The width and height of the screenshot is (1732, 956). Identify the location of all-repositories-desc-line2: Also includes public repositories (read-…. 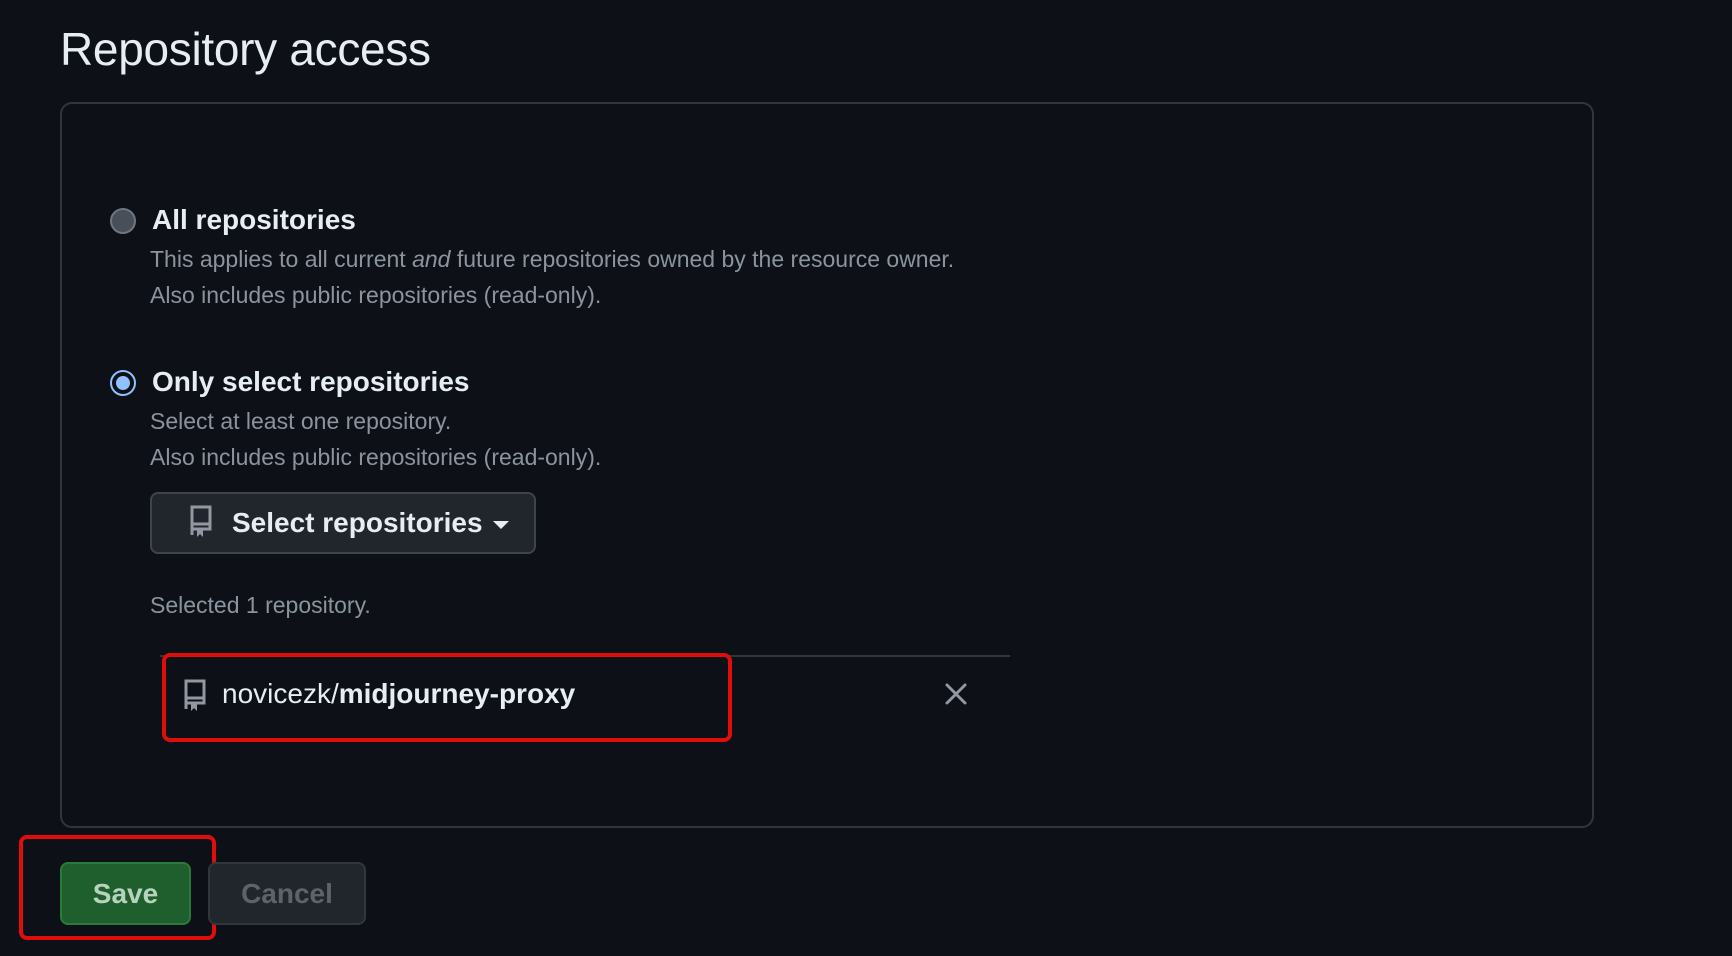
(376, 295).